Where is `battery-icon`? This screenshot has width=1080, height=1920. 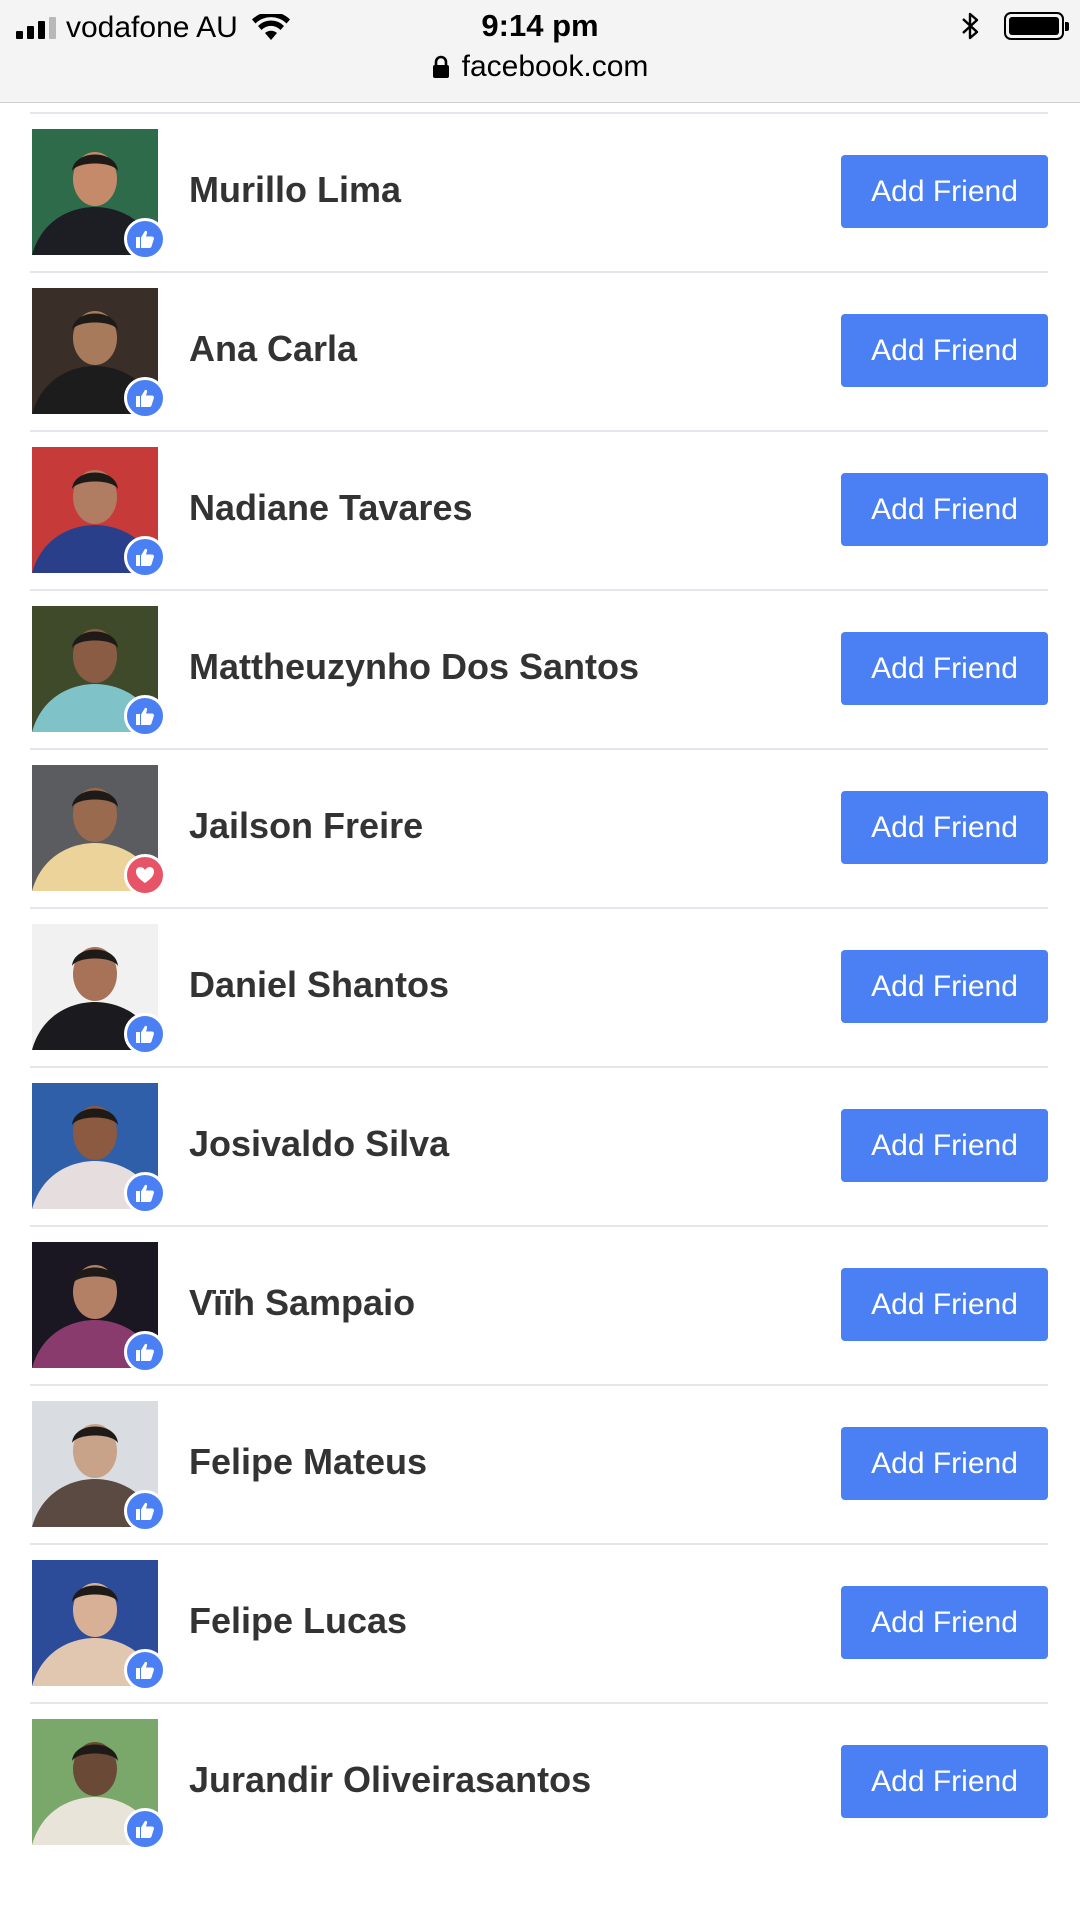
battery-icon is located at coordinates (1036, 26).